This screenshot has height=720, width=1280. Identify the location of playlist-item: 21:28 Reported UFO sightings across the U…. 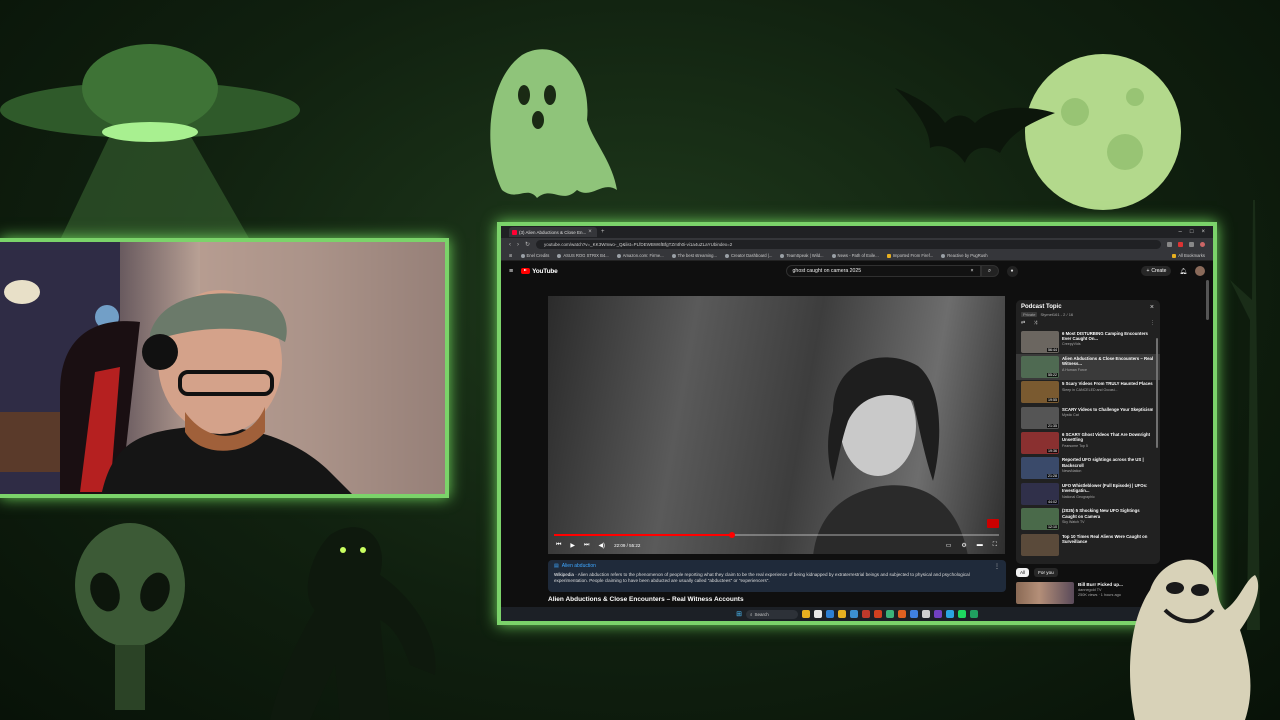
(1088, 468).